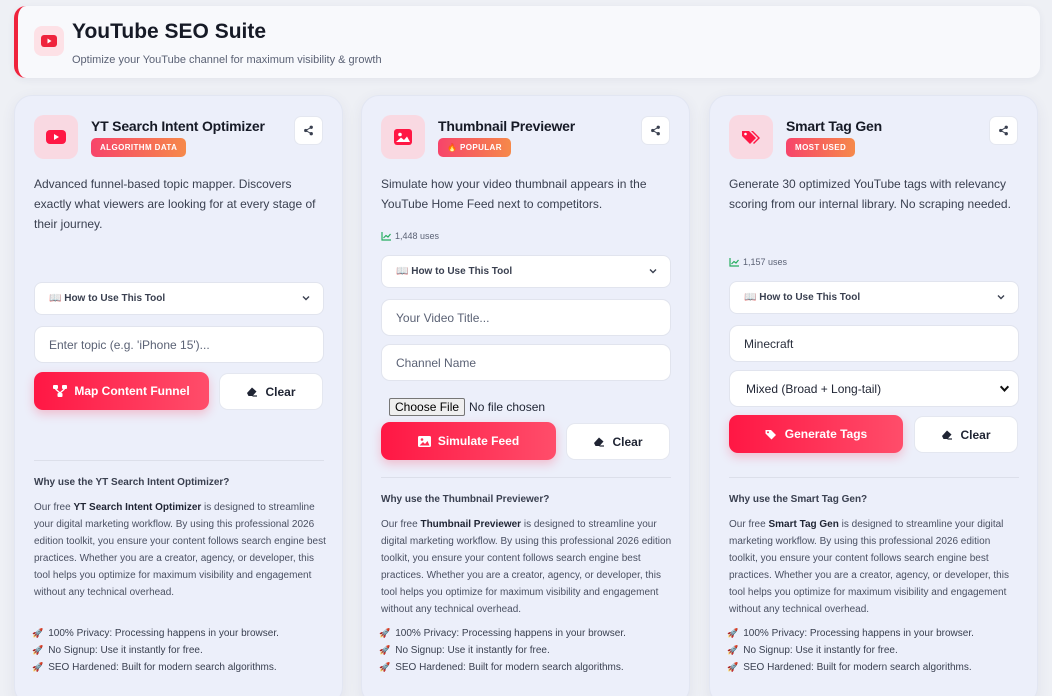  I want to click on tag-mode-value: Mixed (Broad + Long-tail), so click(814, 388).